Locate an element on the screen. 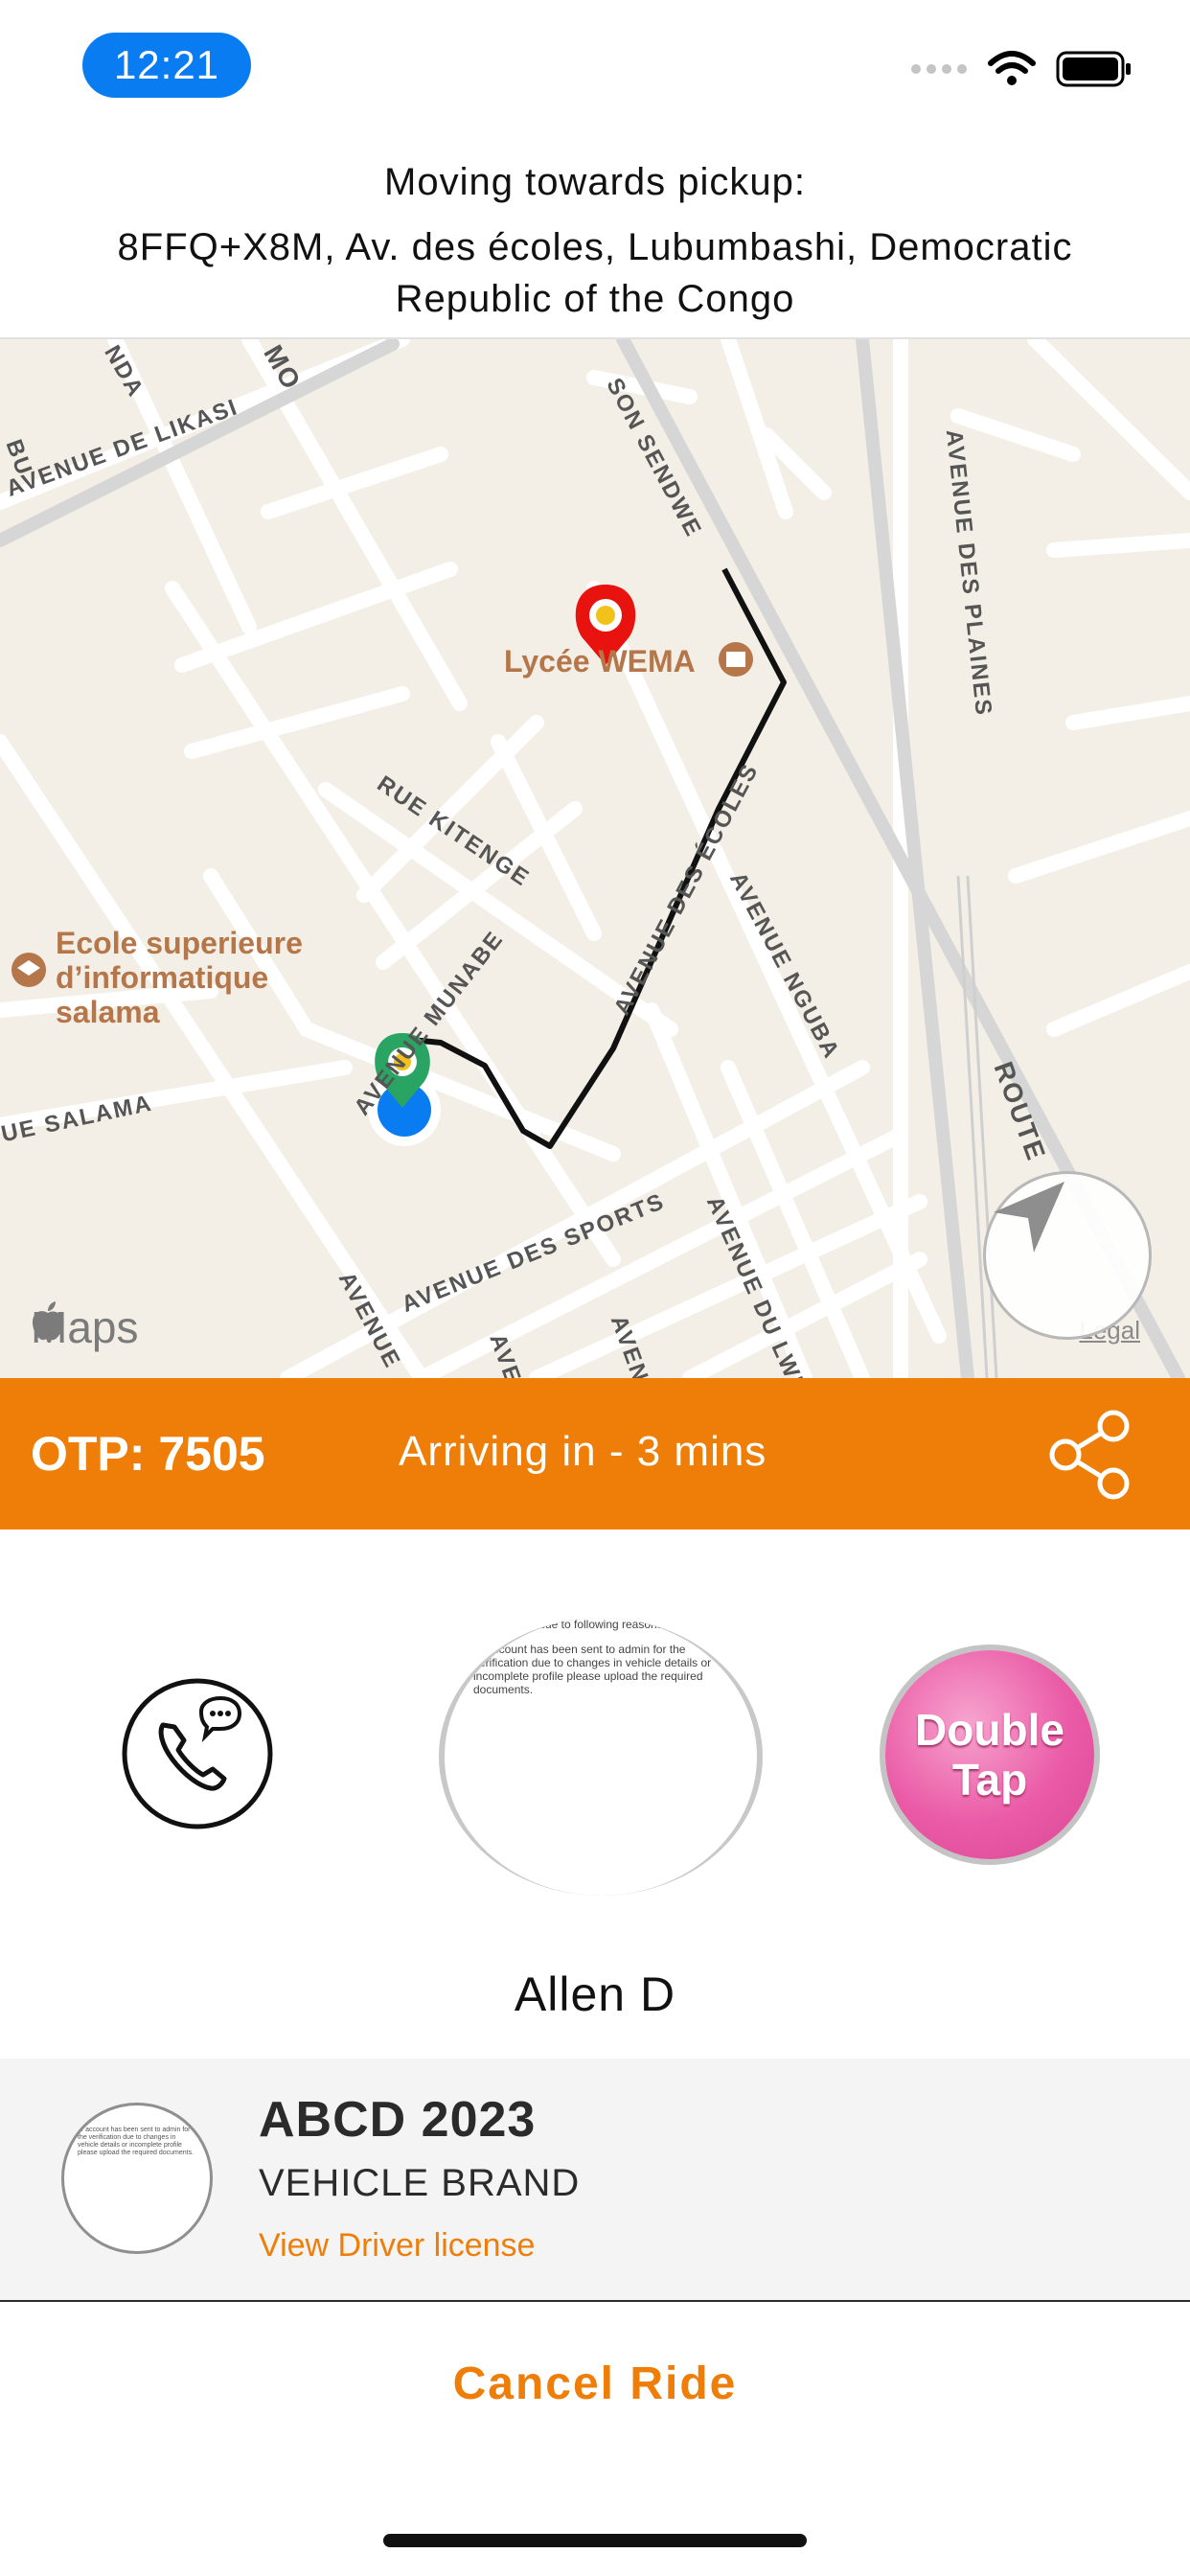  home-indicator is located at coordinates (595, 2540).